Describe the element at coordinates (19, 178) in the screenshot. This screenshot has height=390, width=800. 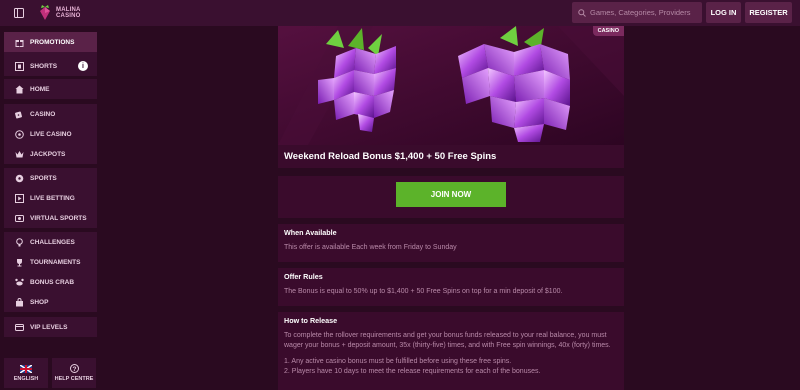
I see `ball-icon` at that location.